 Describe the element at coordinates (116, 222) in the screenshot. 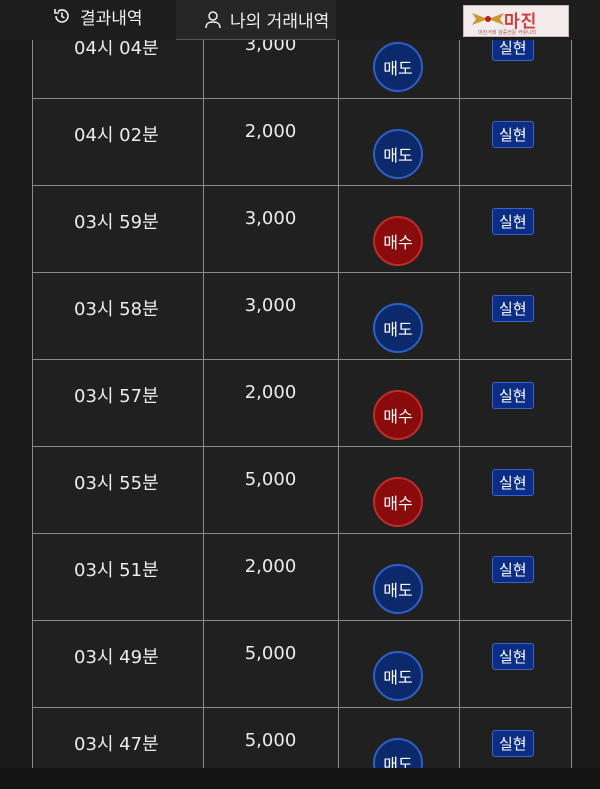

I see `trade-time: 03시 59분` at that location.